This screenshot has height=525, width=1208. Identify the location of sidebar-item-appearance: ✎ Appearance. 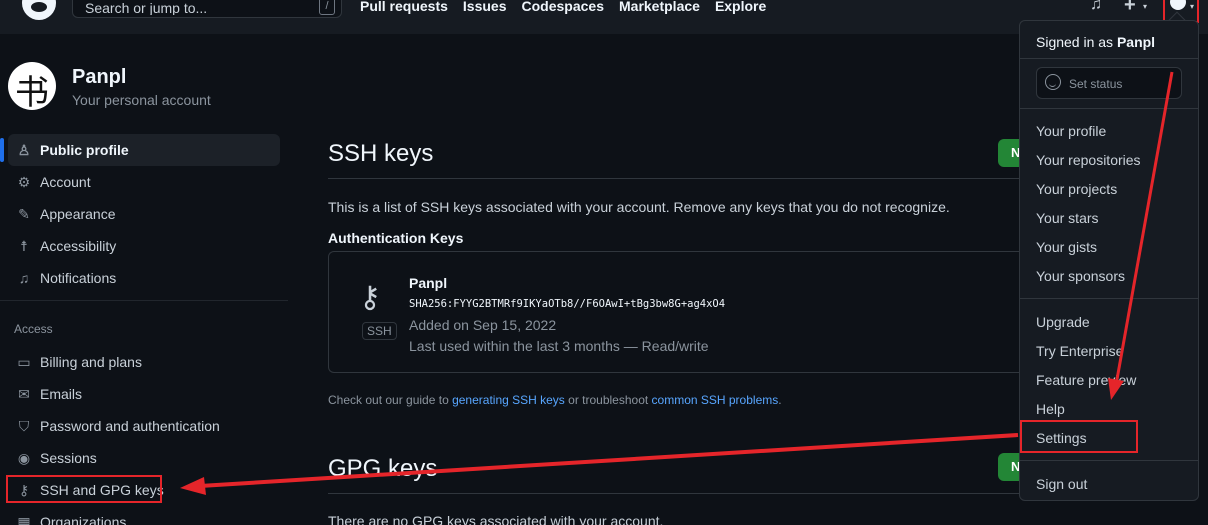
(144, 214).